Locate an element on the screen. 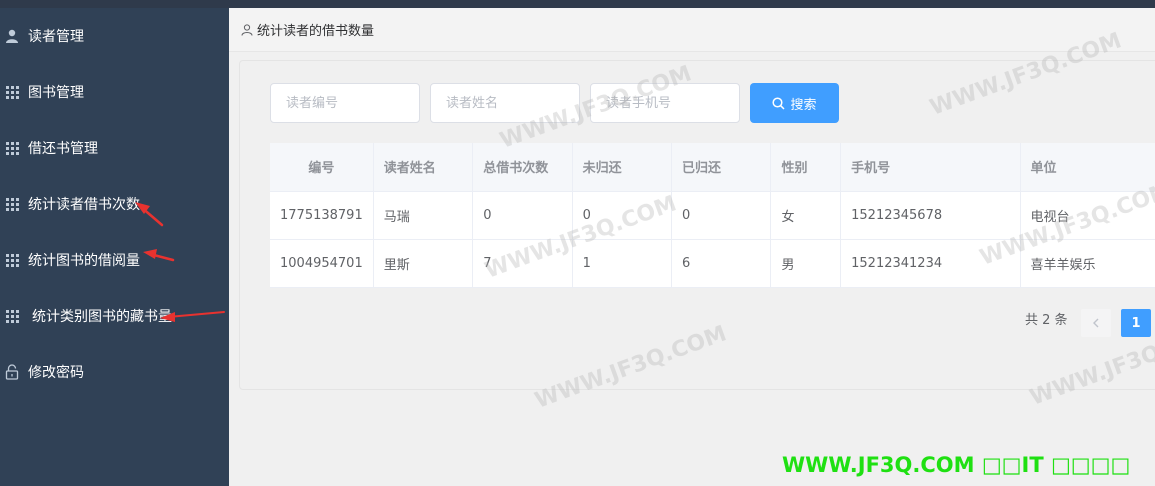  sidebar-item-label: 借还书管理 is located at coordinates (63, 149).